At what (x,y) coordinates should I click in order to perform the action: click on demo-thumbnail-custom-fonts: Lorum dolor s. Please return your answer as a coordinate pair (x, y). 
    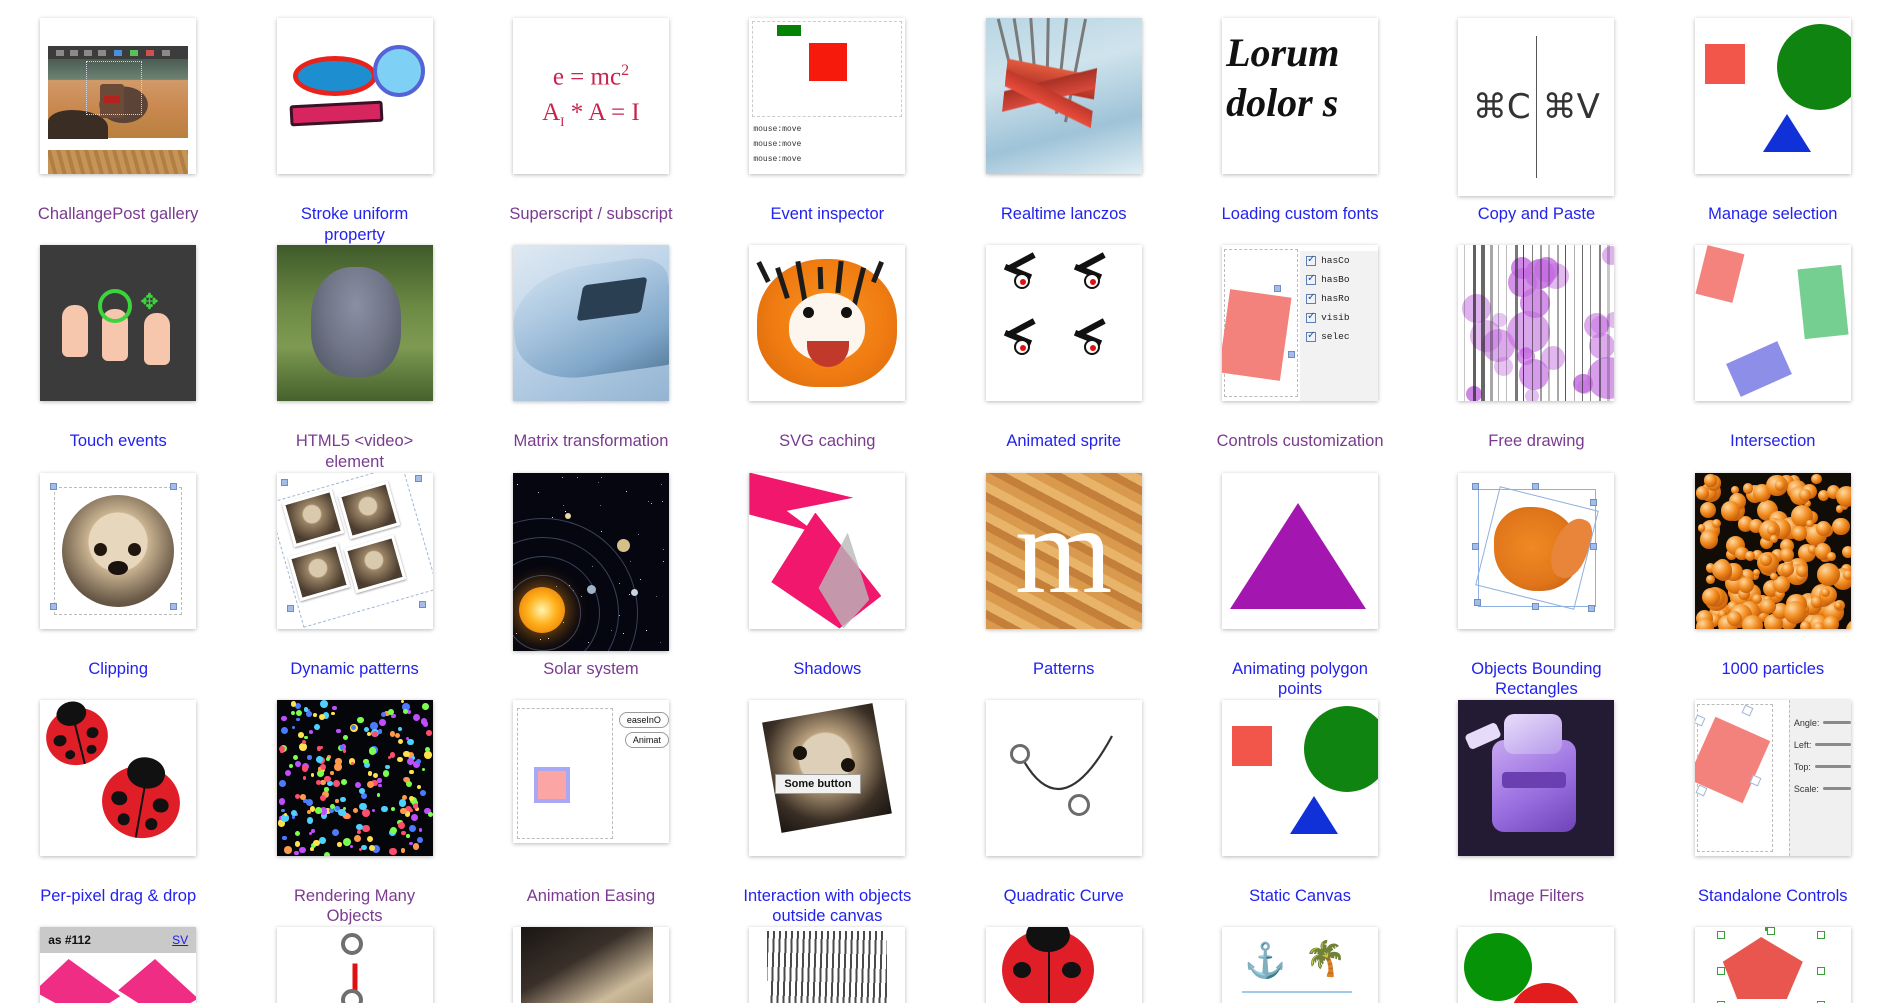
    Looking at the image, I should click on (1300, 96).